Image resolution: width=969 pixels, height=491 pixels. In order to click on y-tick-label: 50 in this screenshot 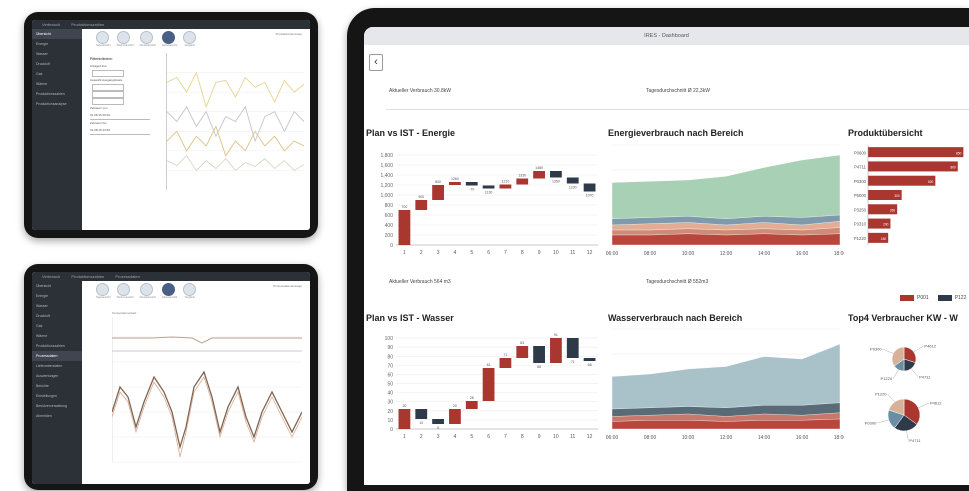, I will do `click(390, 385)`.